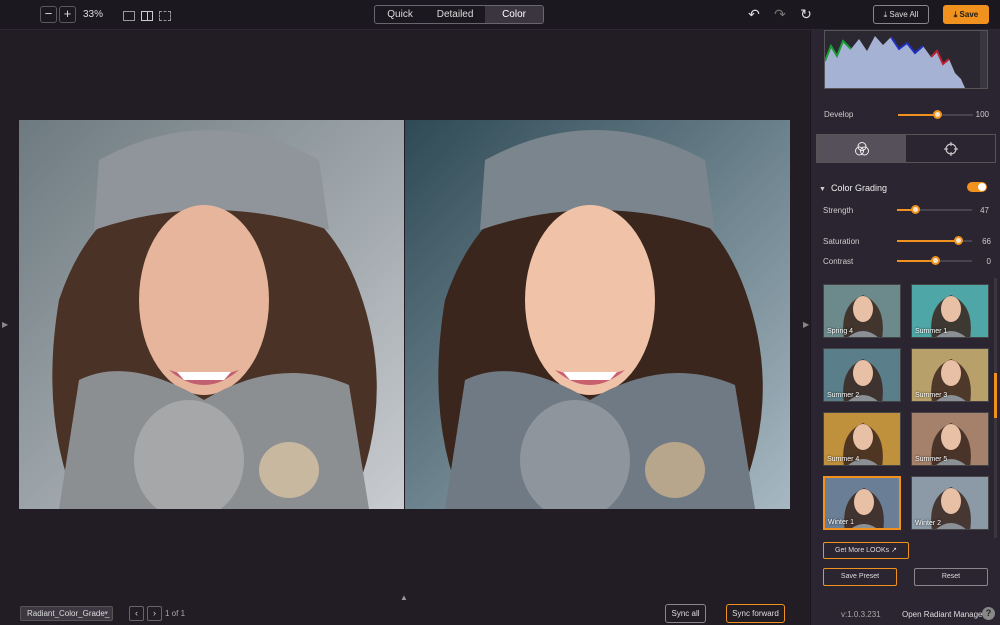 This screenshot has height=625, width=1000. Describe the element at coordinates (147, 16) in the screenshot. I see `split-view-icon` at that location.